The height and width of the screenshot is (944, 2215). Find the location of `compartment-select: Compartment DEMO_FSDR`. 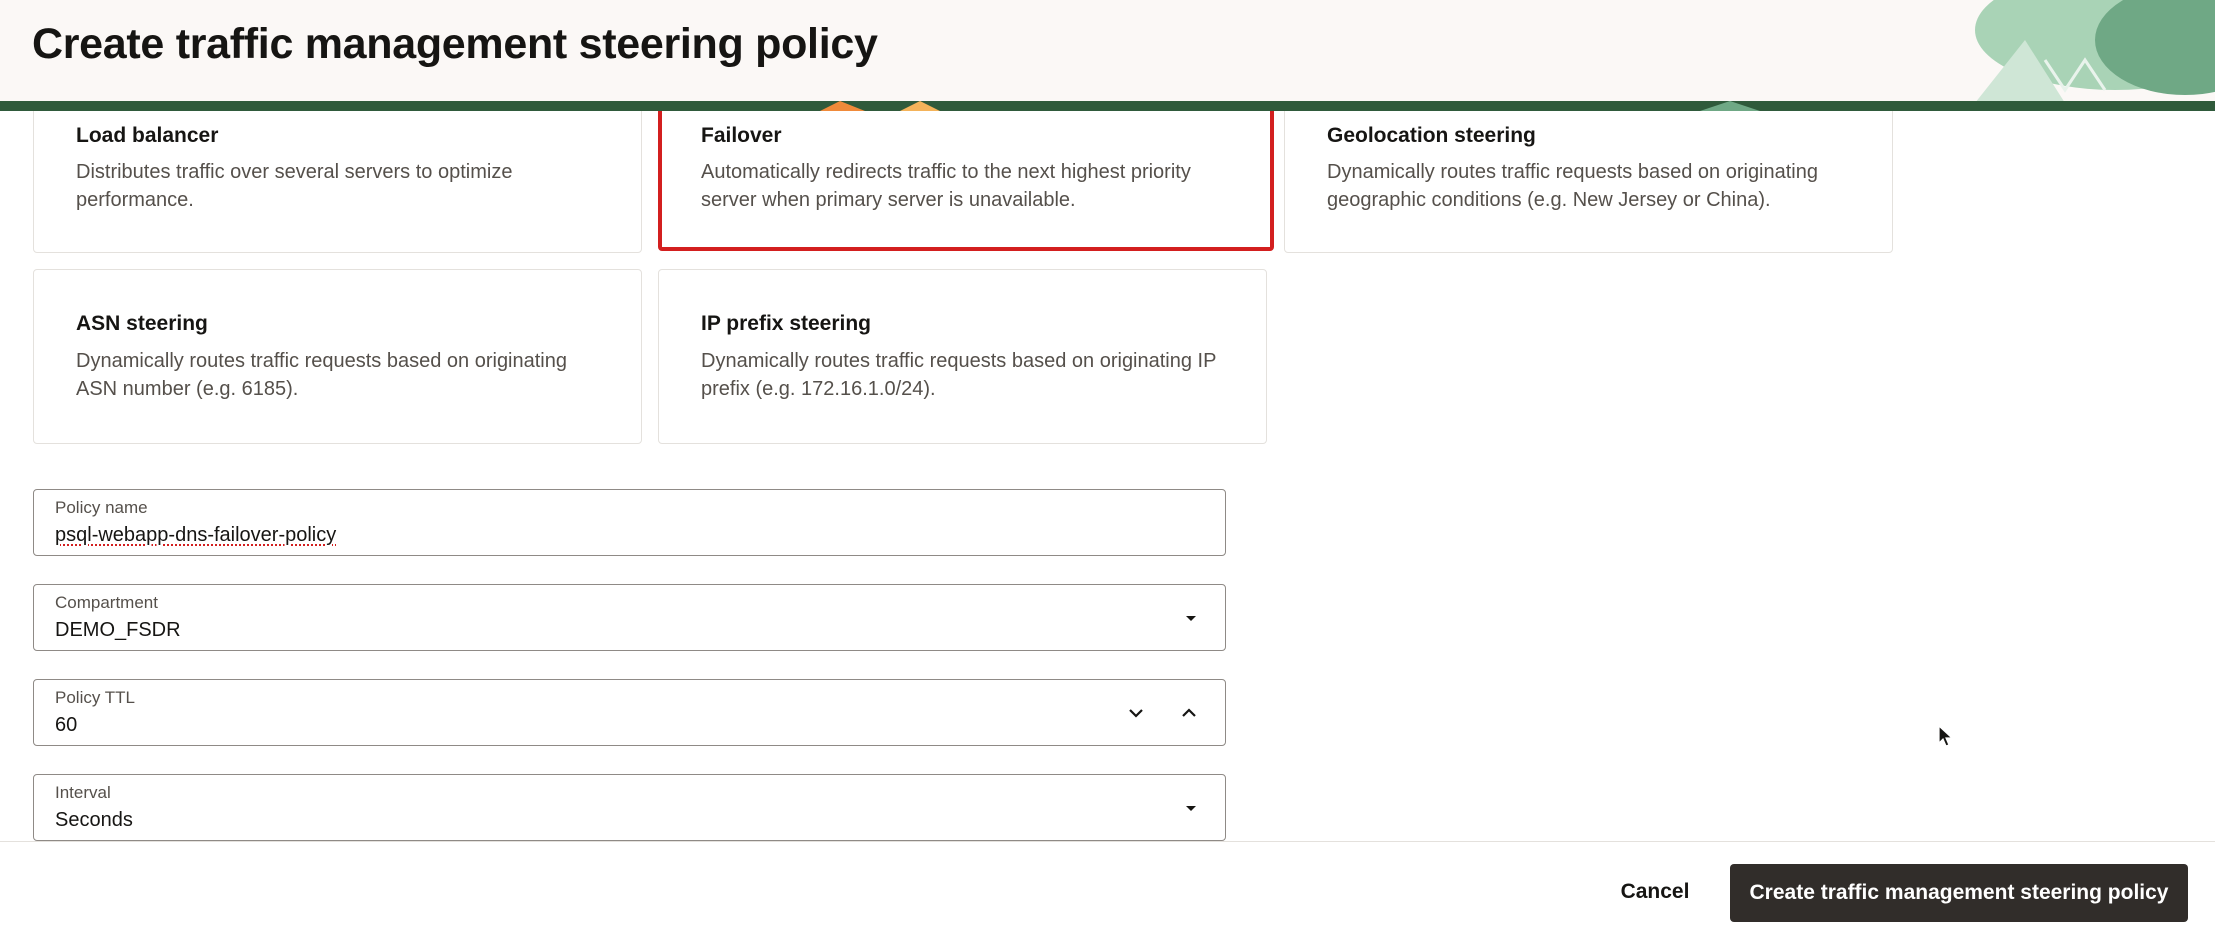

compartment-select: Compartment DEMO_FSDR is located at coordinates (629, 617).